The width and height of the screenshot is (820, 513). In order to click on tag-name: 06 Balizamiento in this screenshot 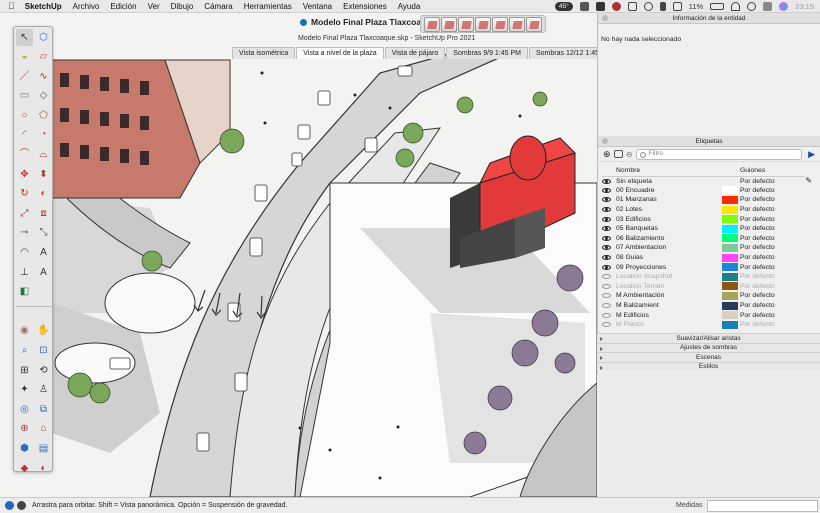, I will do `click(669, 239)`.